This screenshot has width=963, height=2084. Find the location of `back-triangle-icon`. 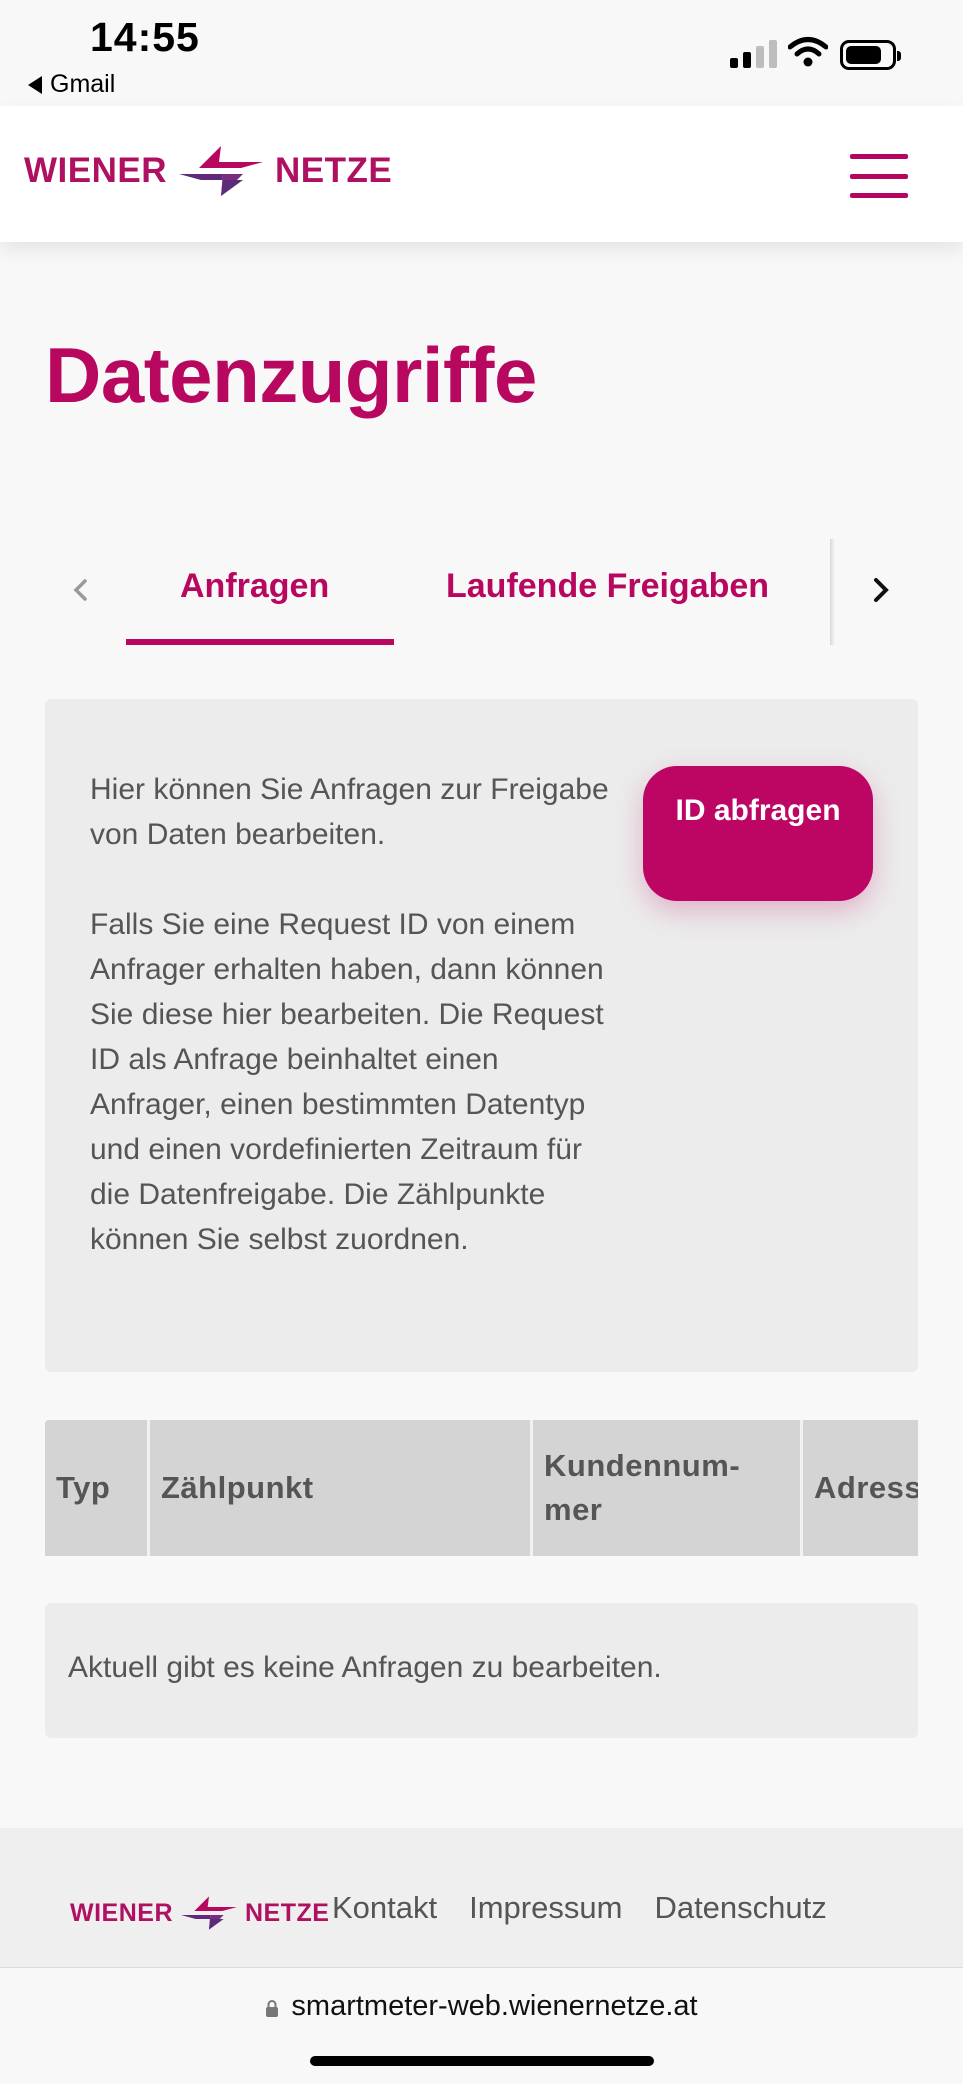

back-triangle-icon is located at coordinates (35, 84).